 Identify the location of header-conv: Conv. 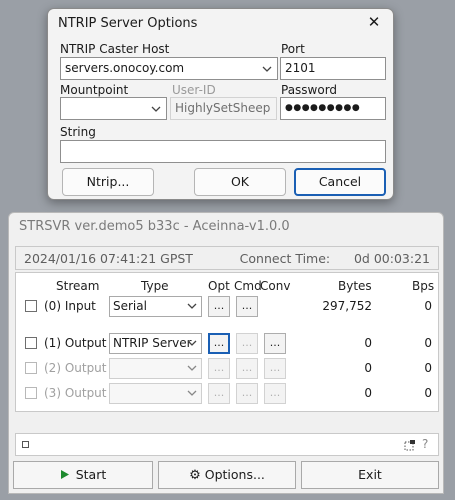
(275, 286).